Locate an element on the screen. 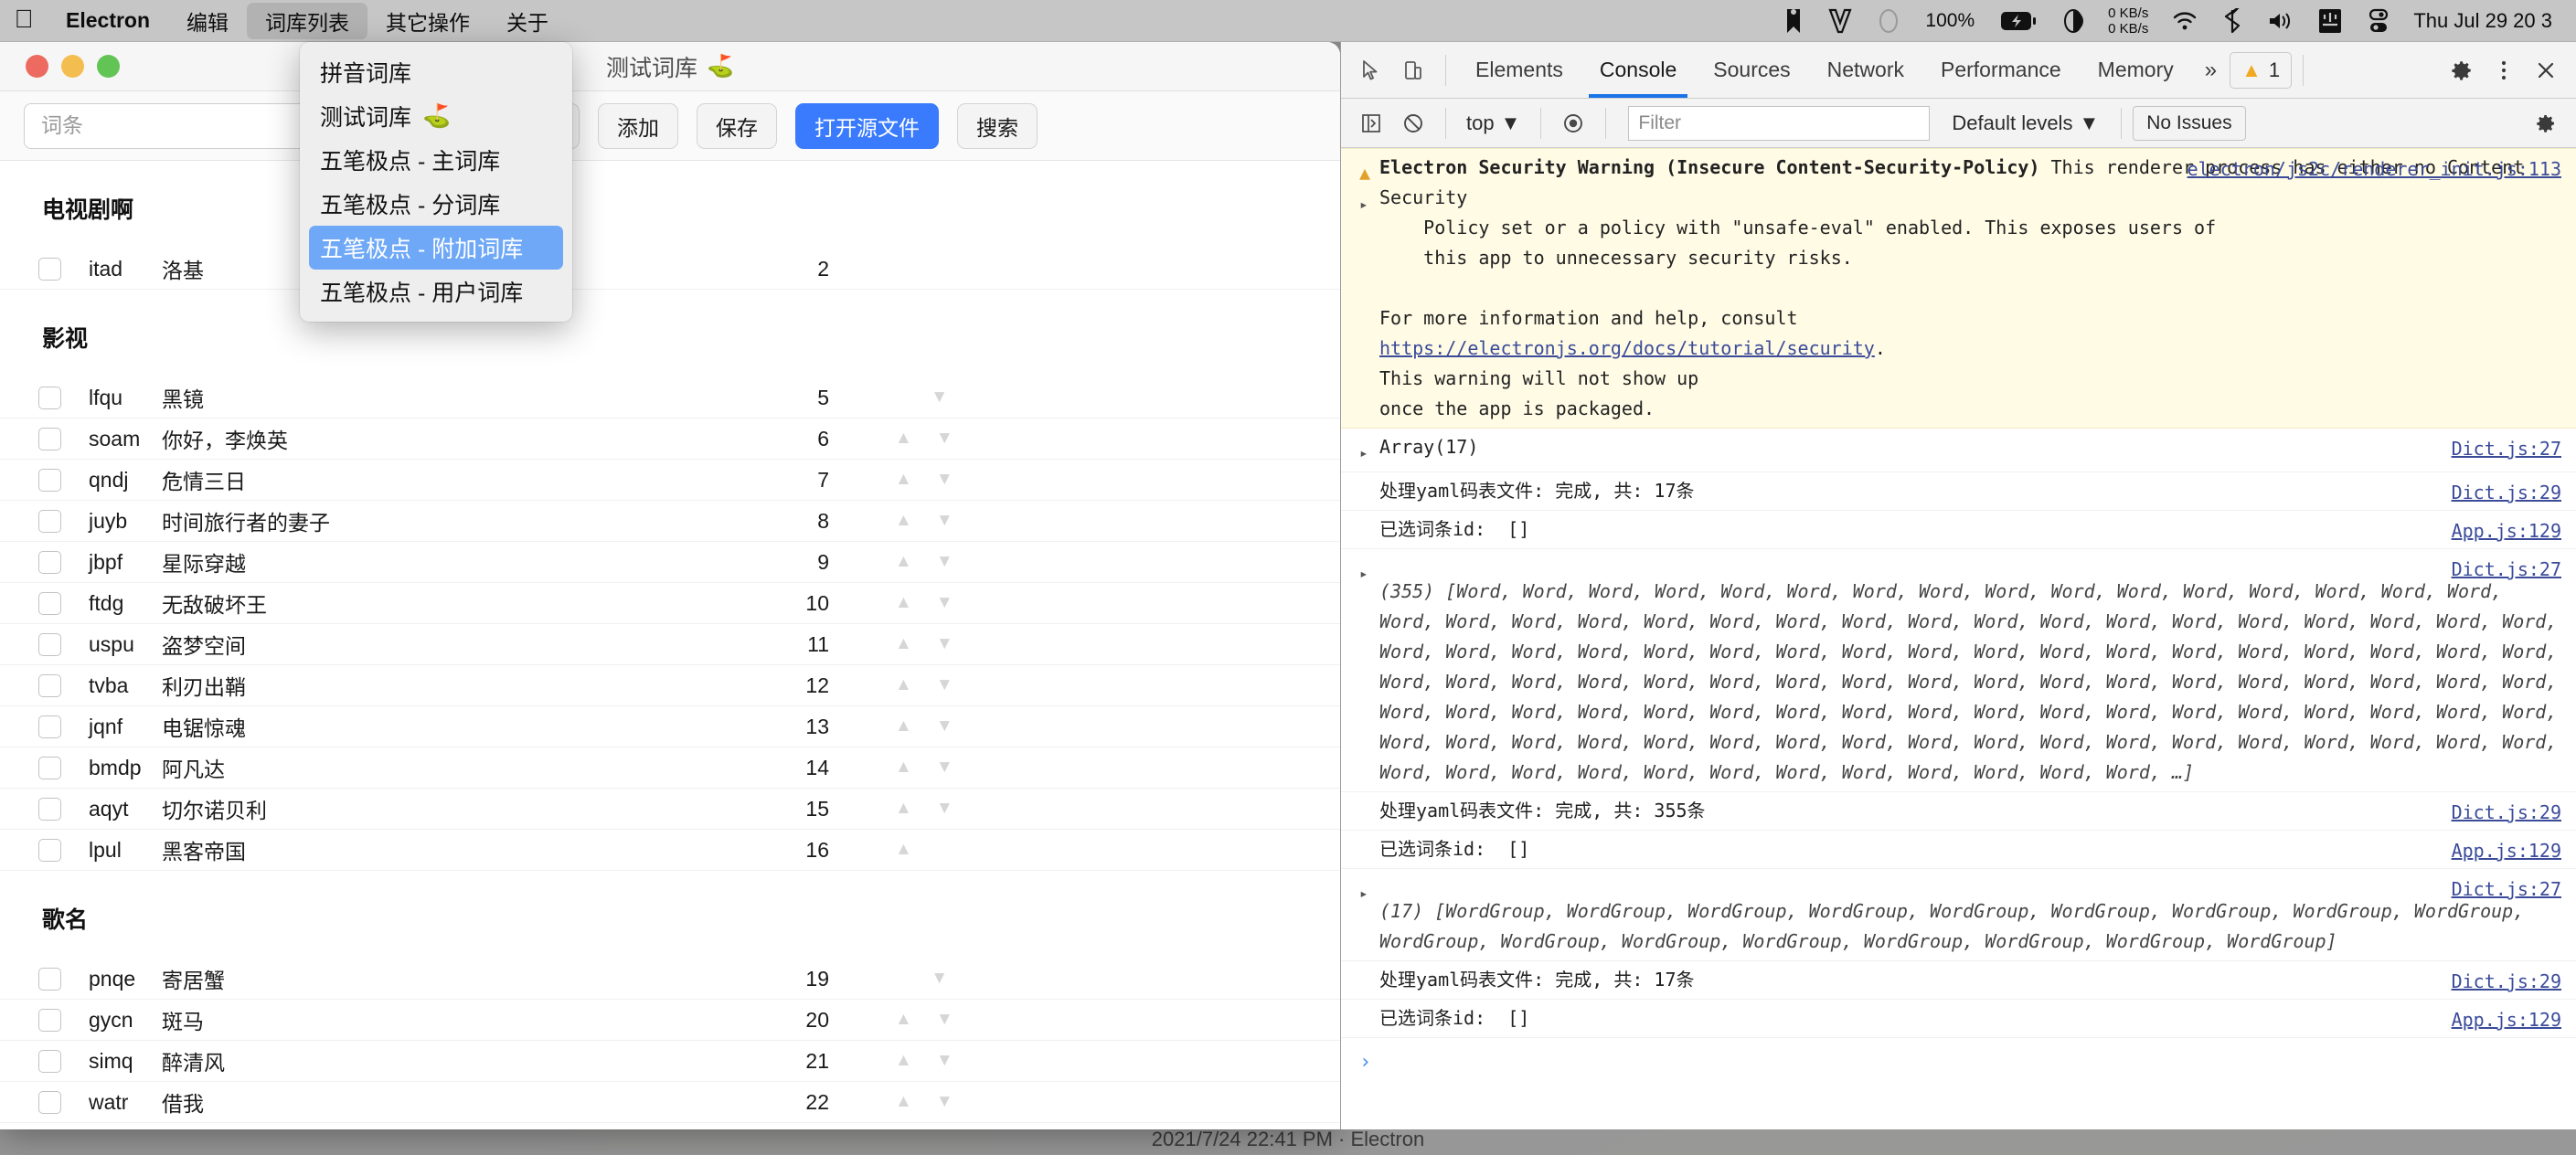 The height and width of the screenshot is (1155, 2576). live-expression-eye-icon is located at coordinates (1573, 123).